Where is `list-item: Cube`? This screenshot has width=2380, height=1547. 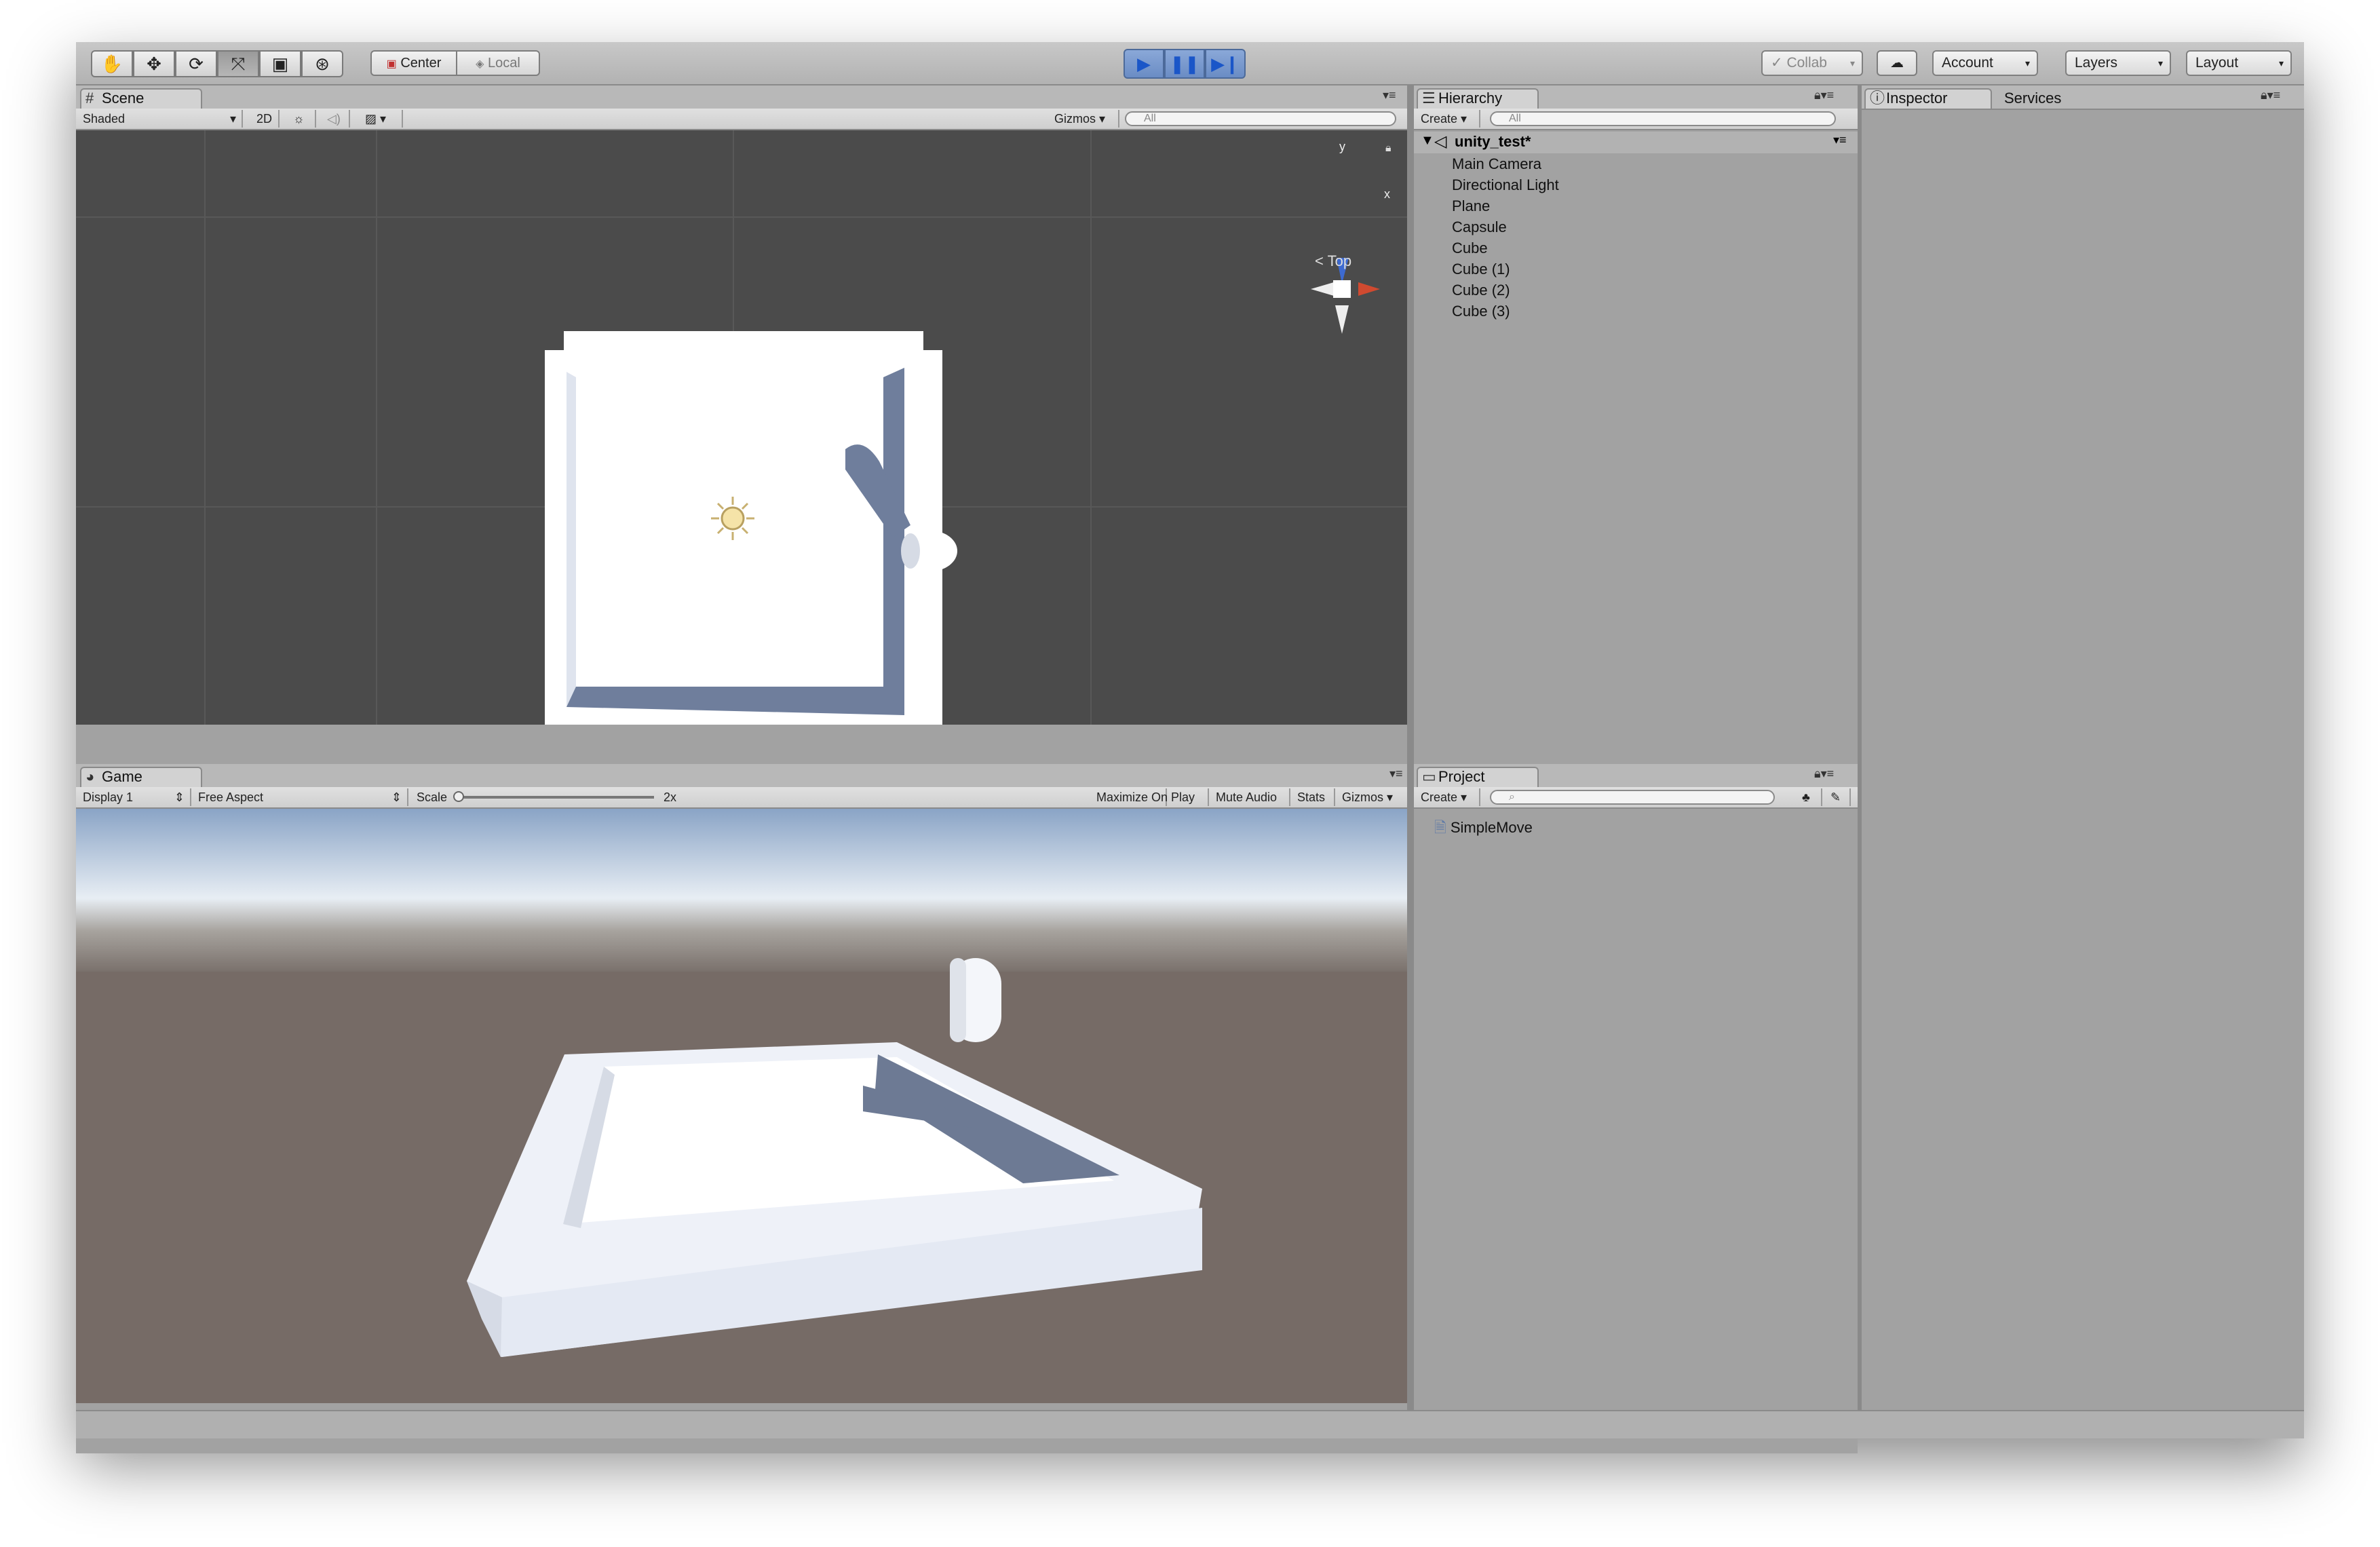
list-item: Cube is located at coordinates (1506, 248).